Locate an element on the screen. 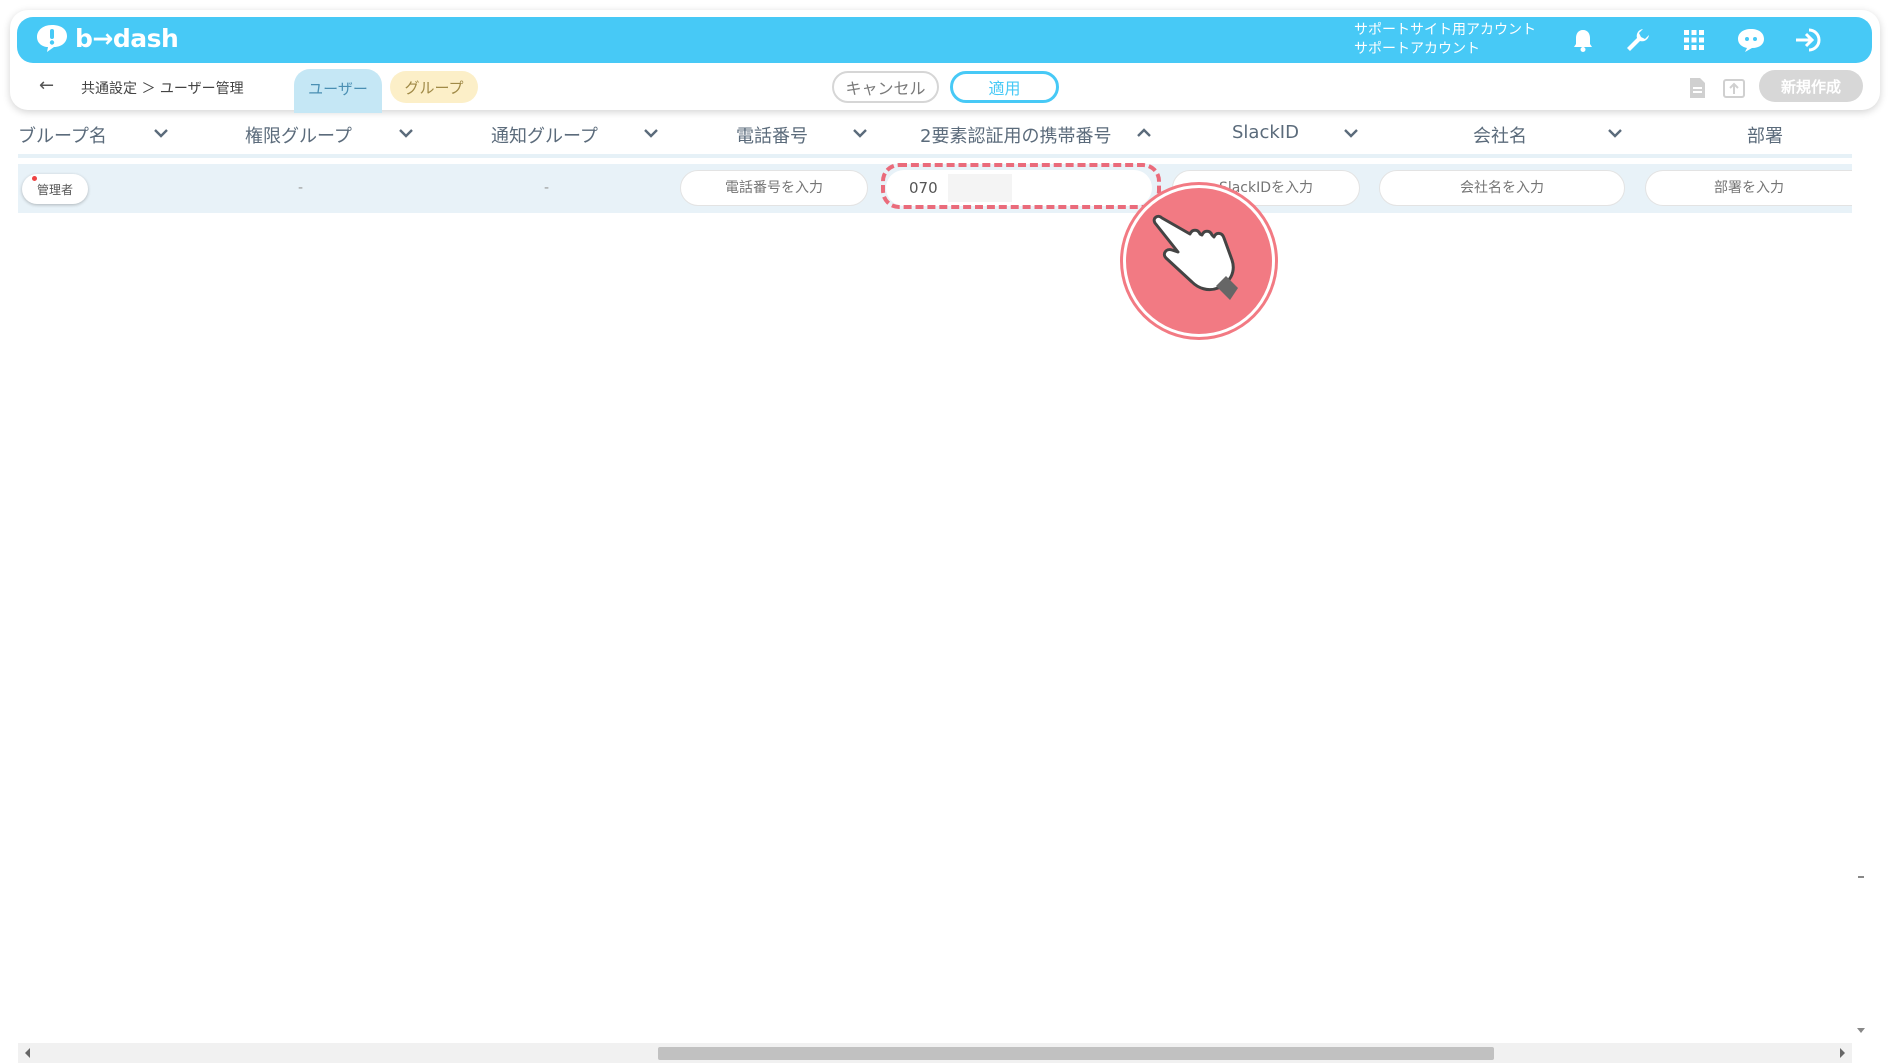  grid-icon is located at coordinates (1694, 40).